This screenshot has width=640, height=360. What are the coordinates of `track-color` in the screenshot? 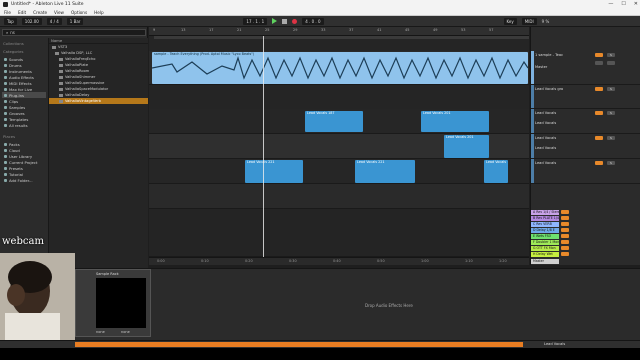 It's located at (532, 67).